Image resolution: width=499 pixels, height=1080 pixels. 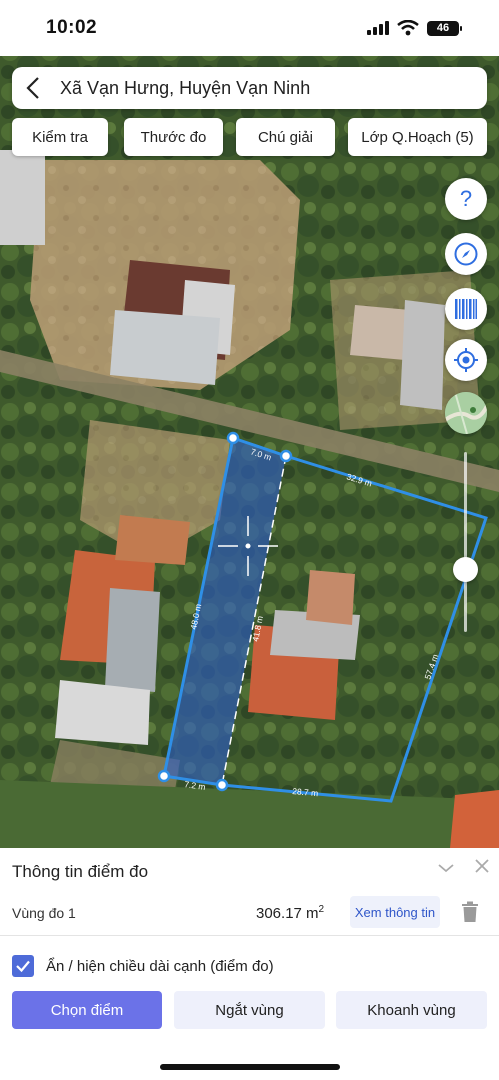 I want to click on locate-button, so click(x=466, y=360).